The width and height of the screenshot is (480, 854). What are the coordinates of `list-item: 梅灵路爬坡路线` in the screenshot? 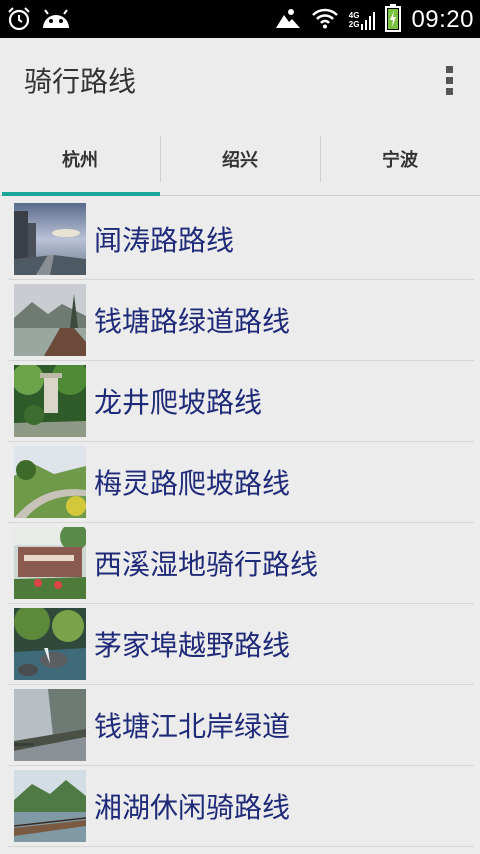 It's located at (241, 482).